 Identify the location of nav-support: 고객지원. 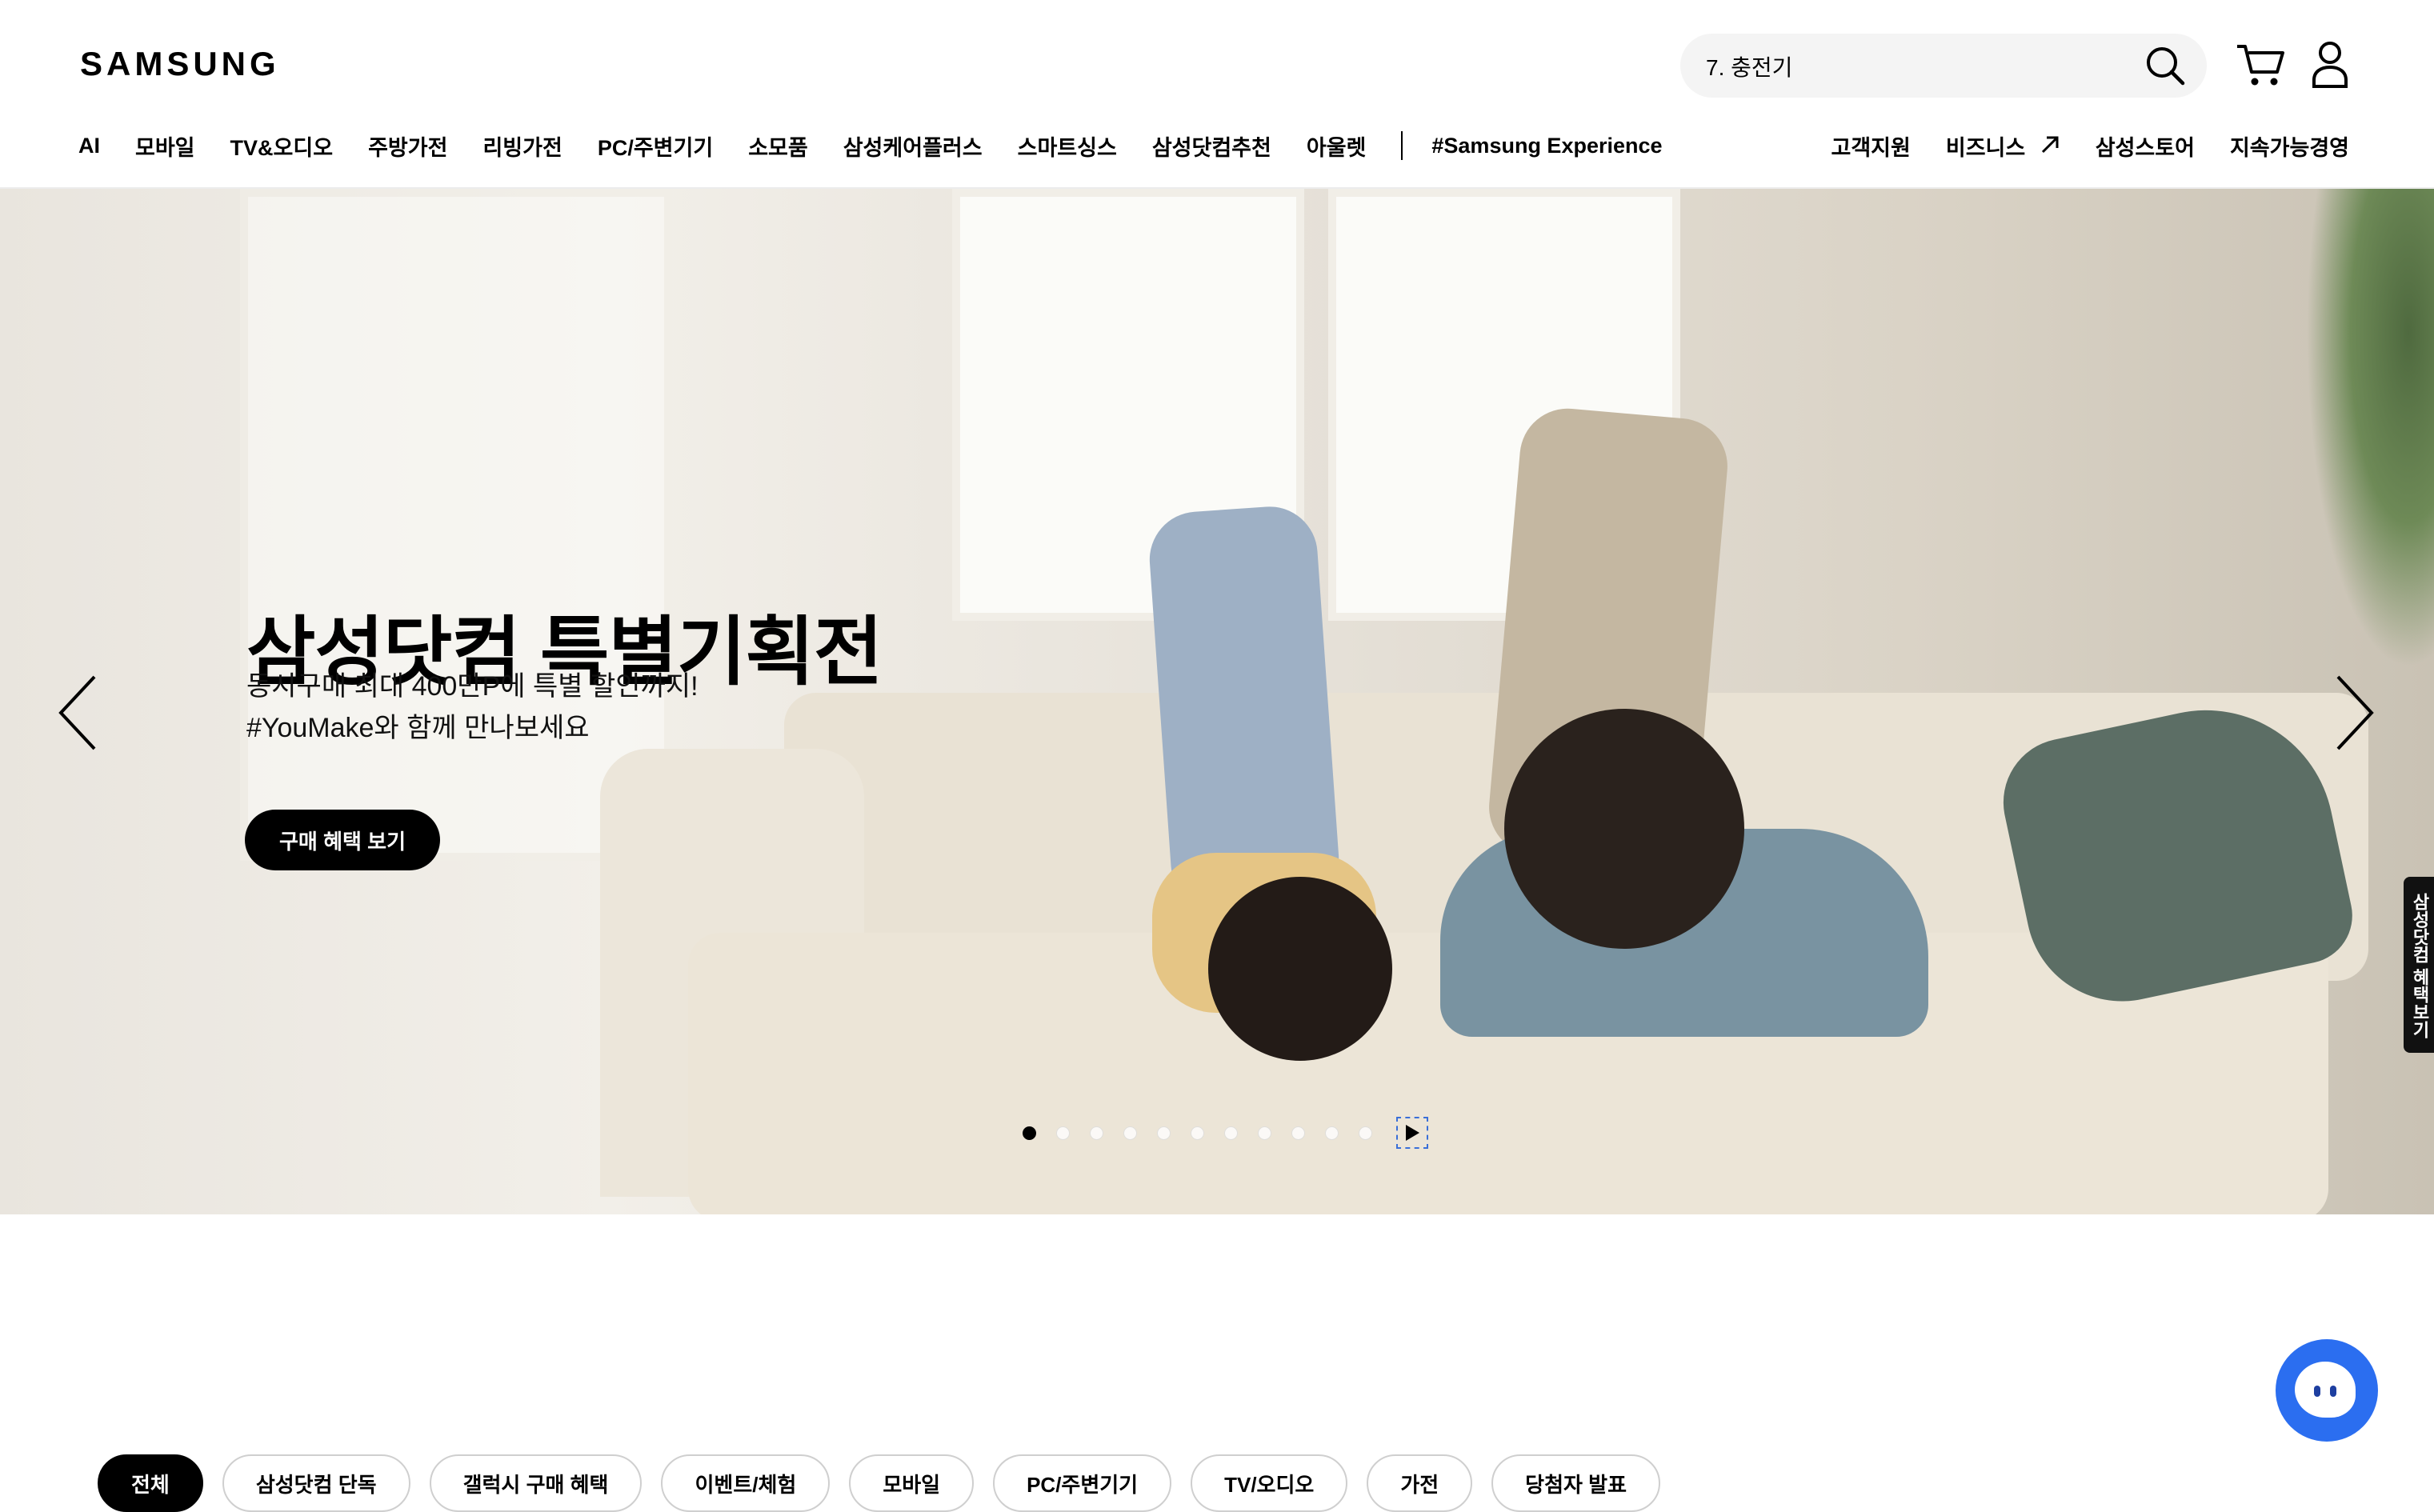
(1871, 146).